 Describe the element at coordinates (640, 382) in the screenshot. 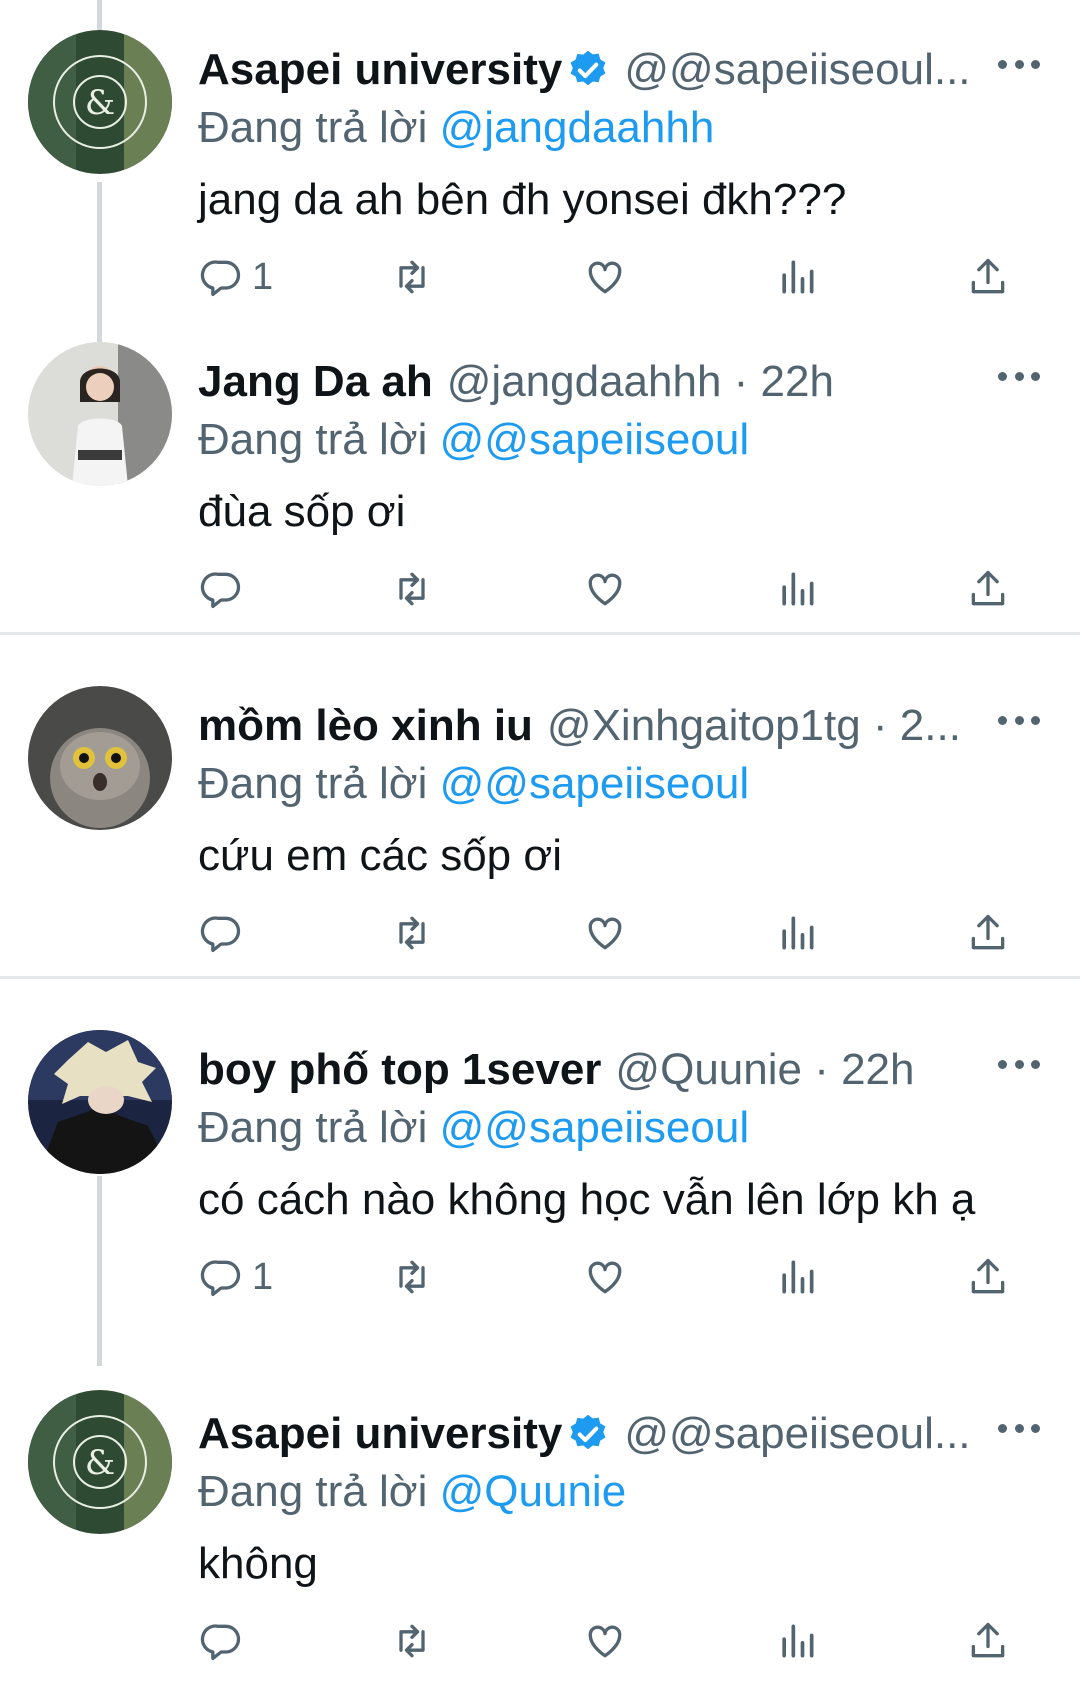

I see `handle: @jangdaahhh · 22h` at that location.